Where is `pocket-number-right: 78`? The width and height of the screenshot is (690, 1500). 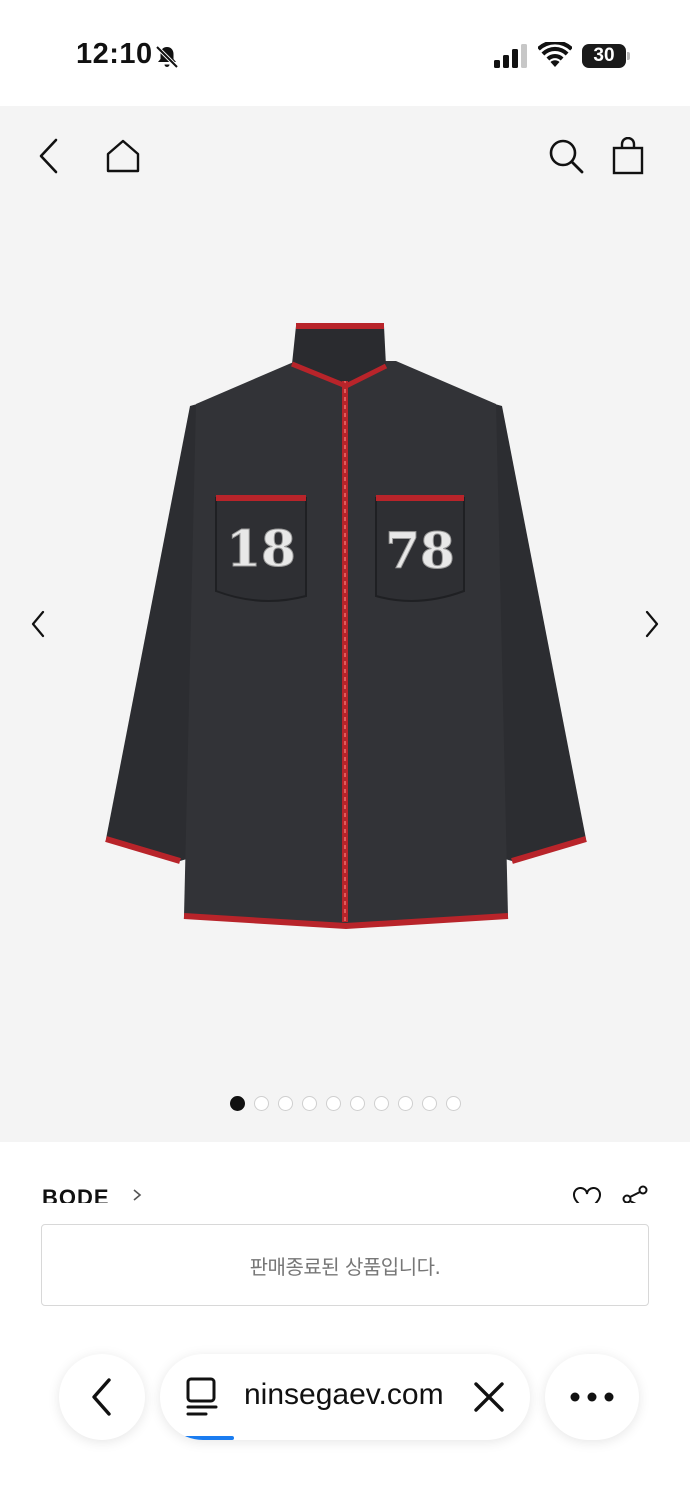
pocket-number-right: 78 is located at coordinates (420, 550).